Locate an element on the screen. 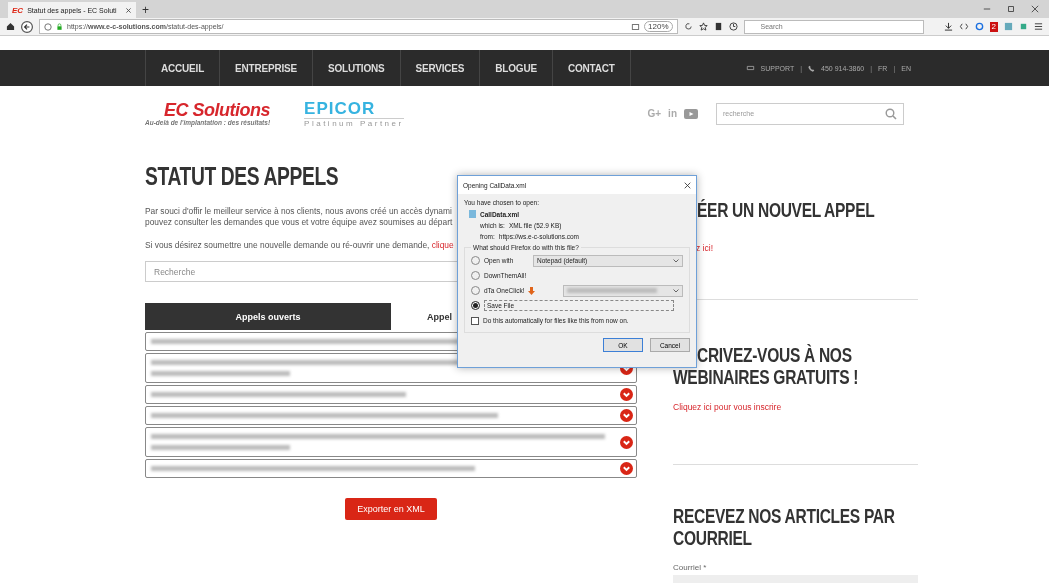 The height and width of the screenshot is (583, 1049). nav-link: SERVICES is located at coordinates (440, 68).